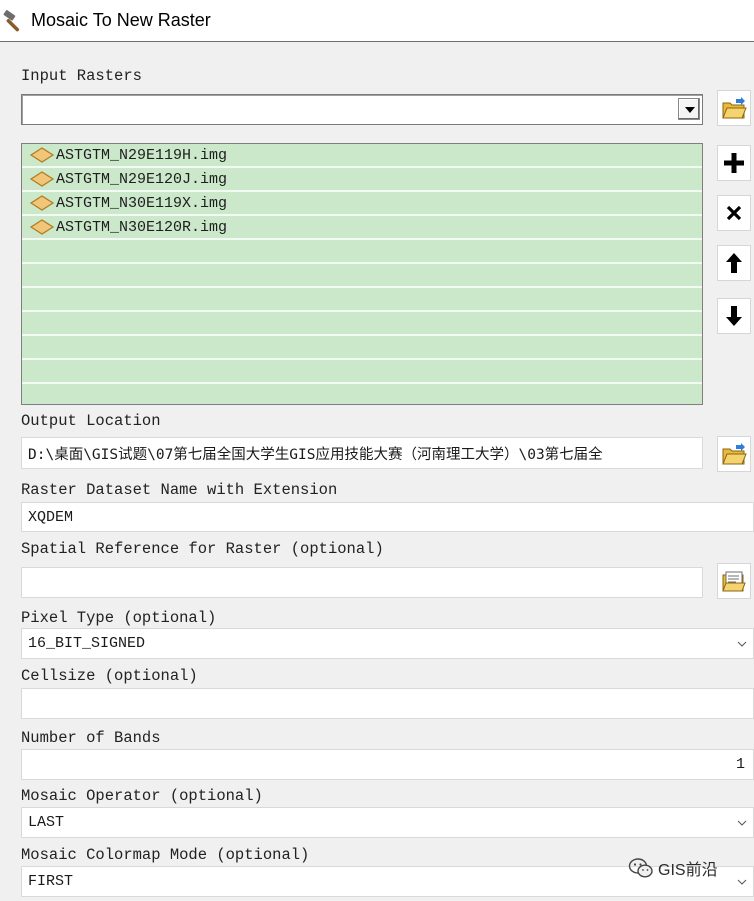  I want to click on move-up-button, so click(734, 263).